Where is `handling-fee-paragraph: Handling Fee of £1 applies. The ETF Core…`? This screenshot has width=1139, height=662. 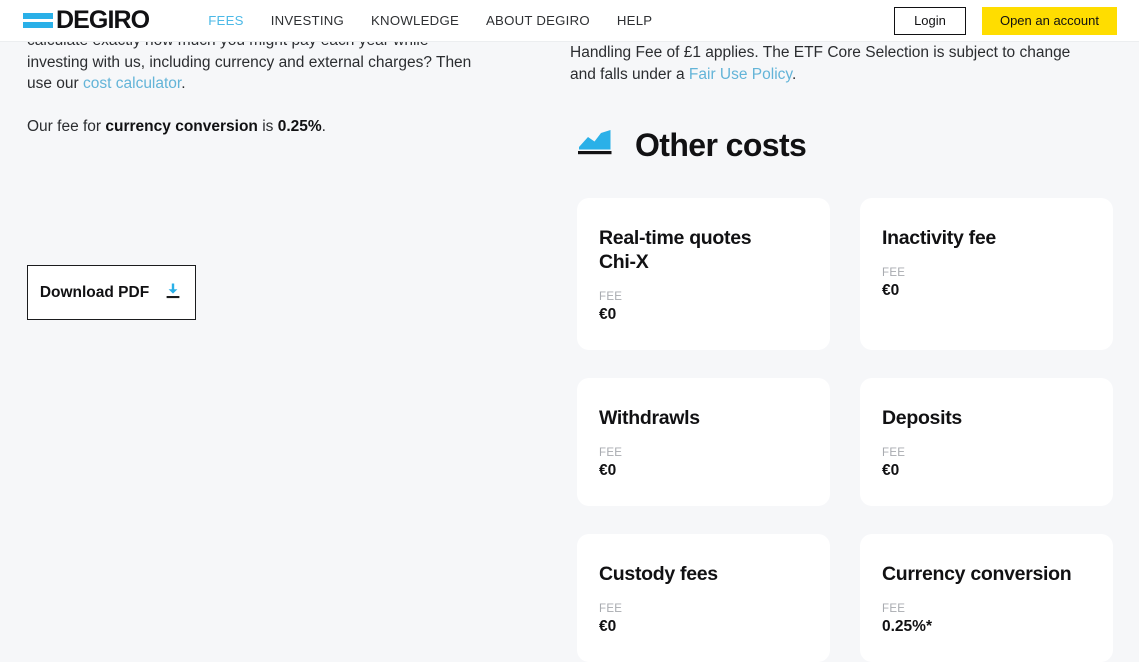
handling-fee-paragraph: Handling Fee of £1 applies. The ETF Core… is located at coordinates (832, 63).